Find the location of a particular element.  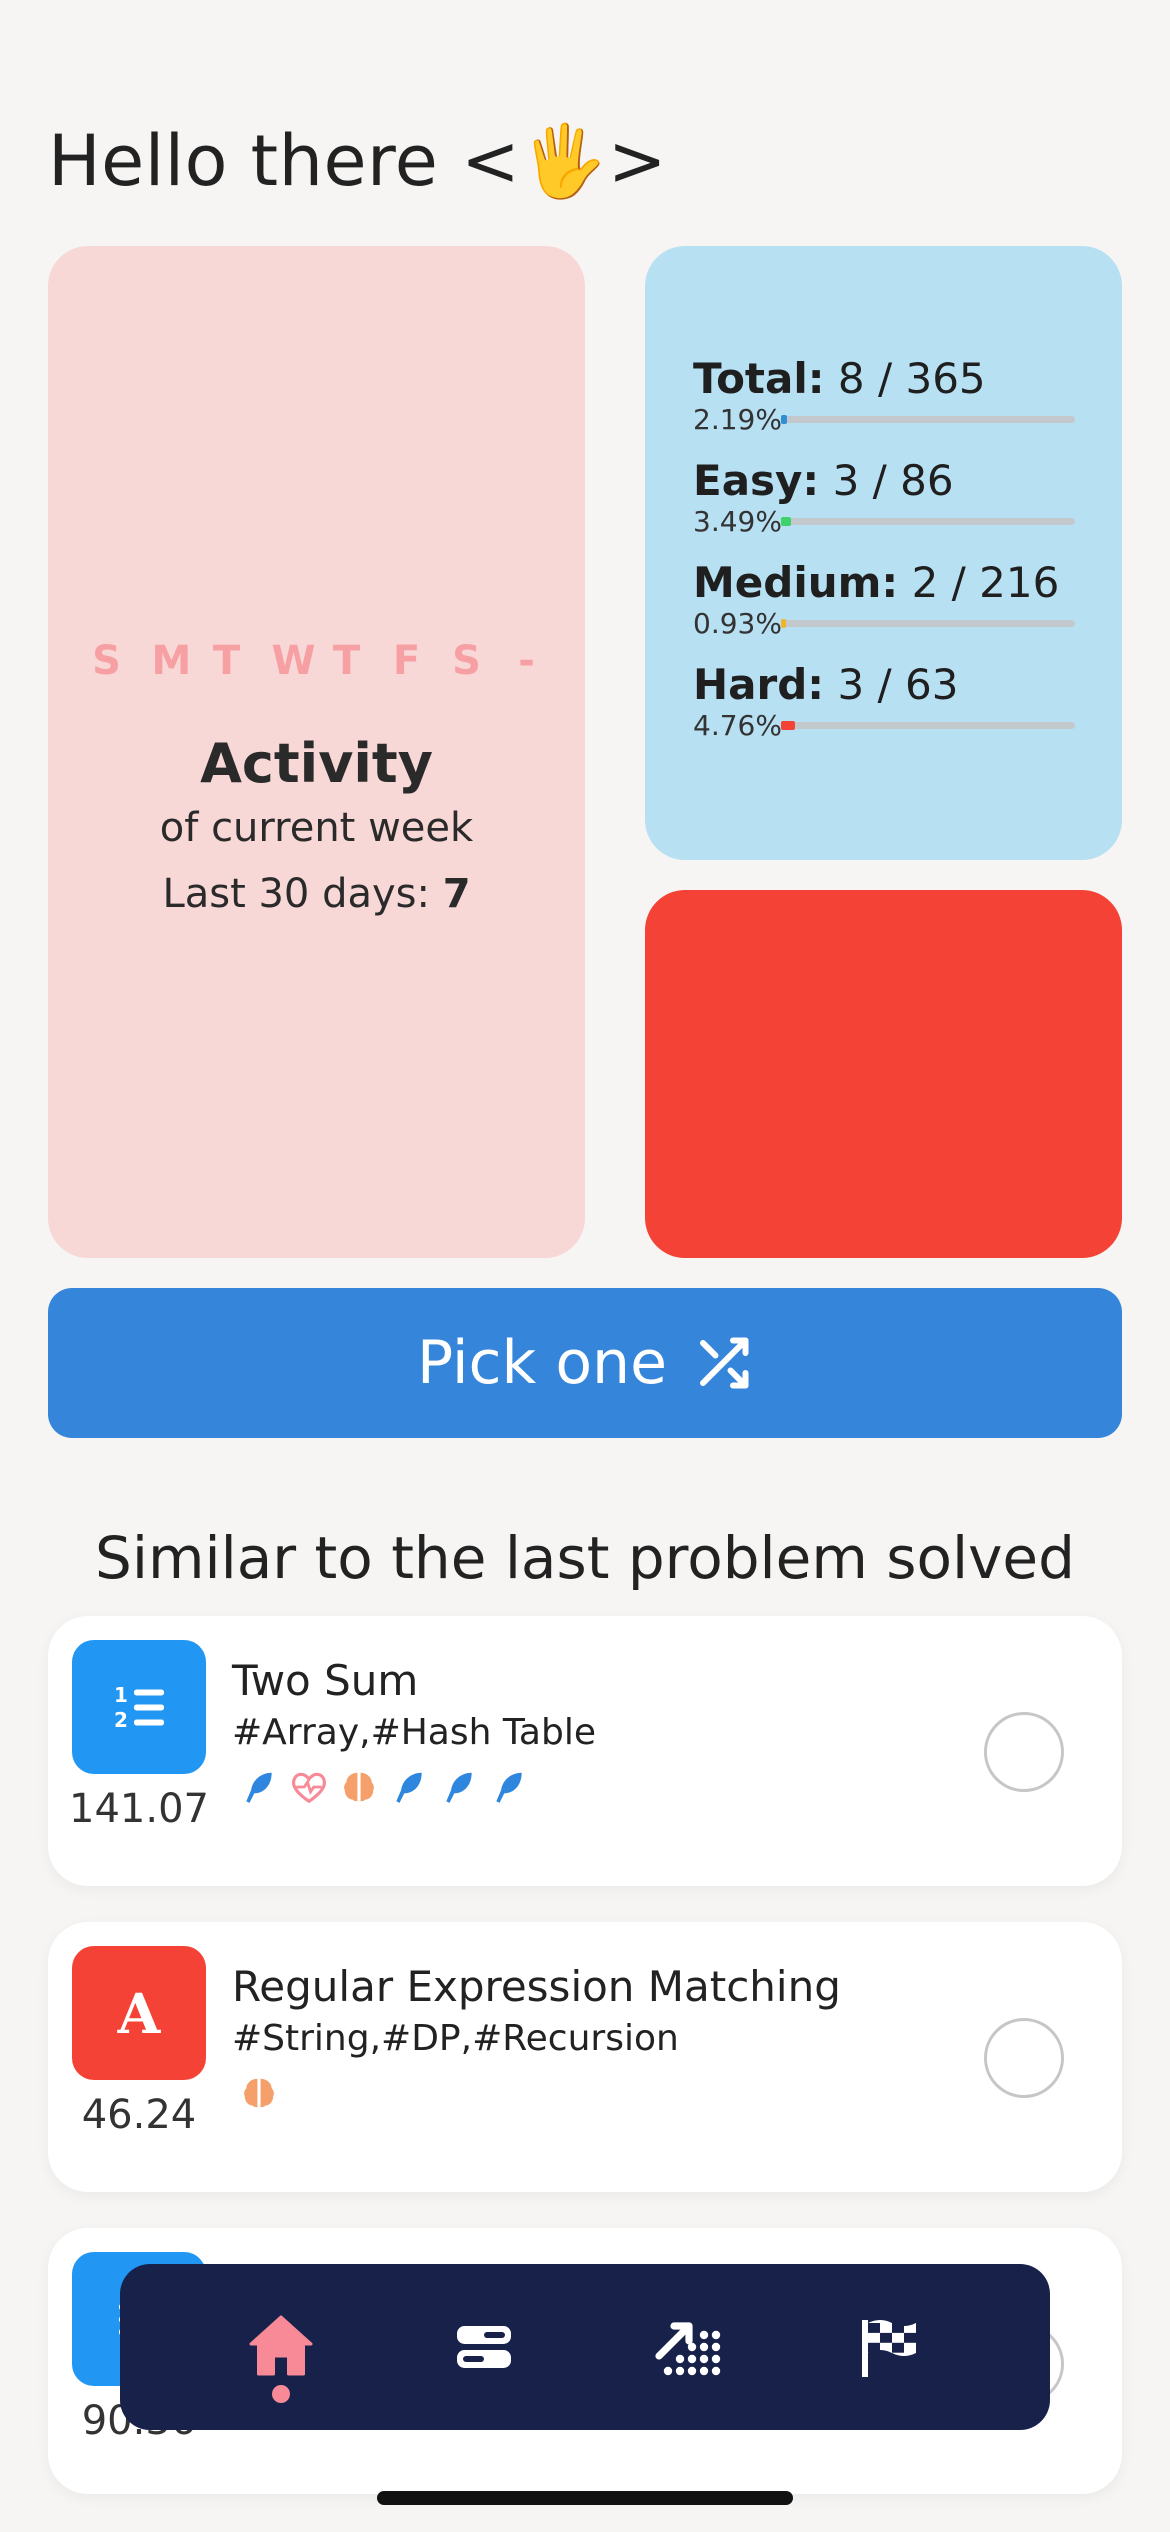

greeting-title: Hello there <🖐> is located at coordinates (358, 161).